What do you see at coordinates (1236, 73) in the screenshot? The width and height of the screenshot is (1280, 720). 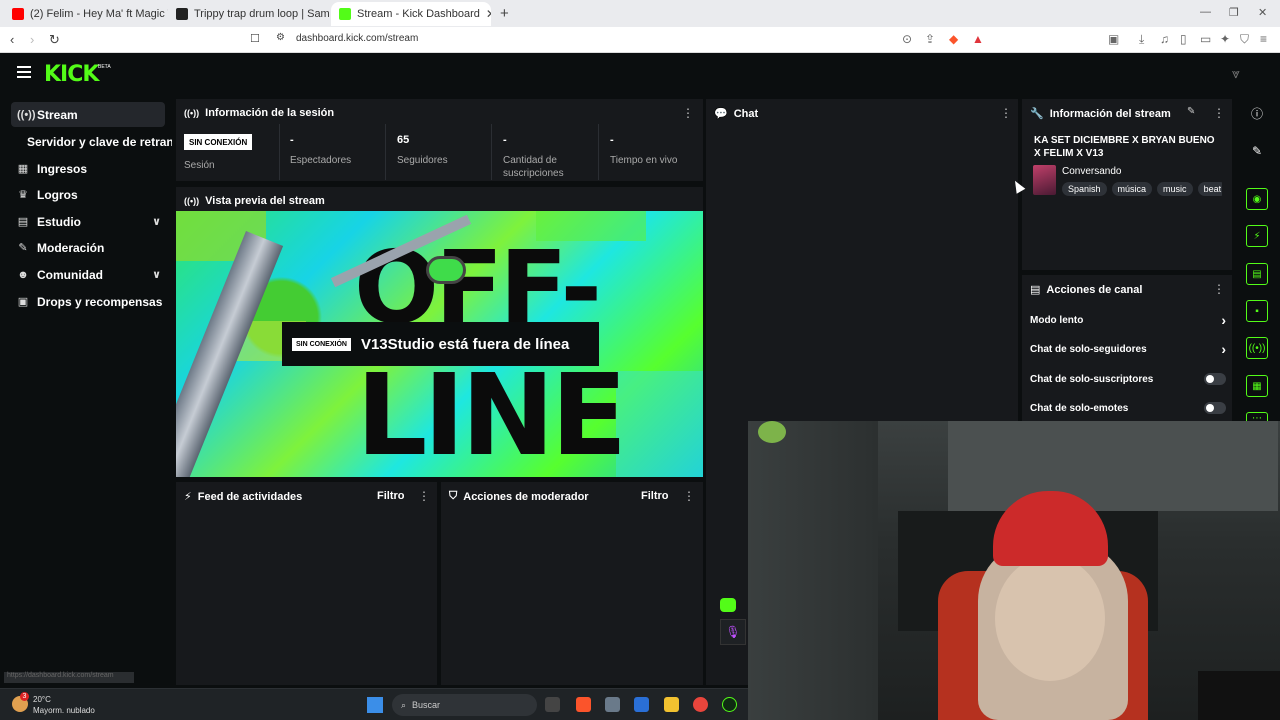 I see `user-avatar-icon: ⩔` at bounding box center [1236, 73].